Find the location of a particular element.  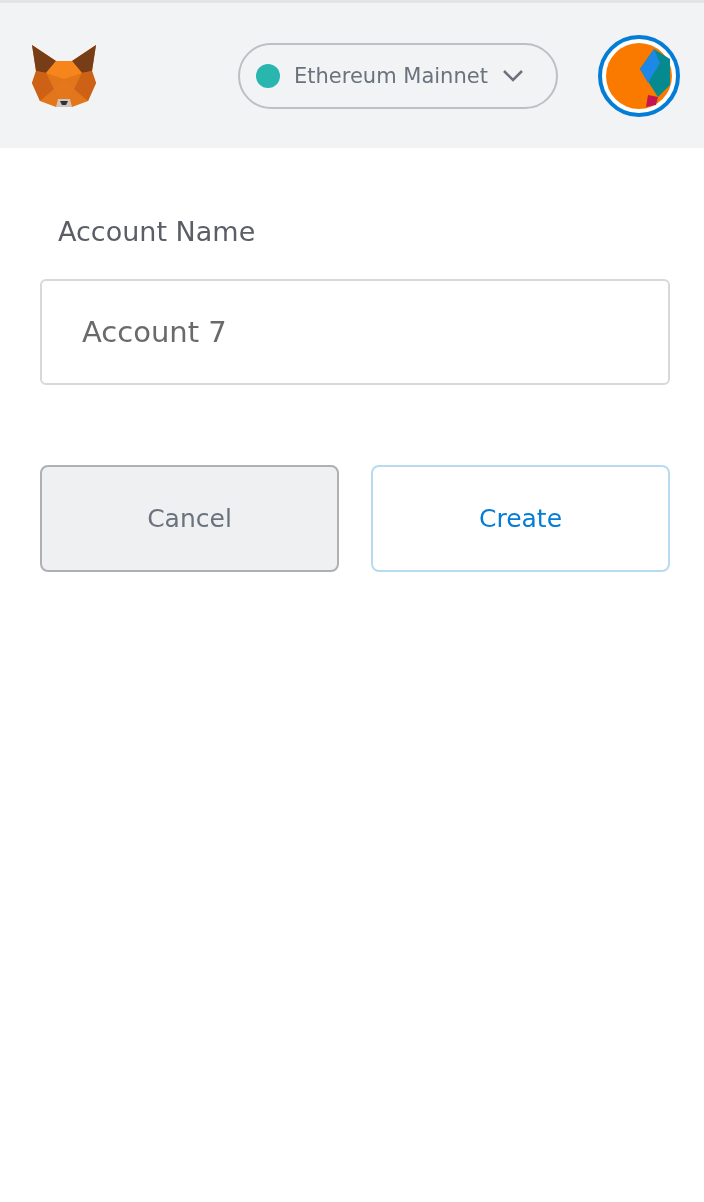

field-label: Account Name is located at coordinates (157, 231).